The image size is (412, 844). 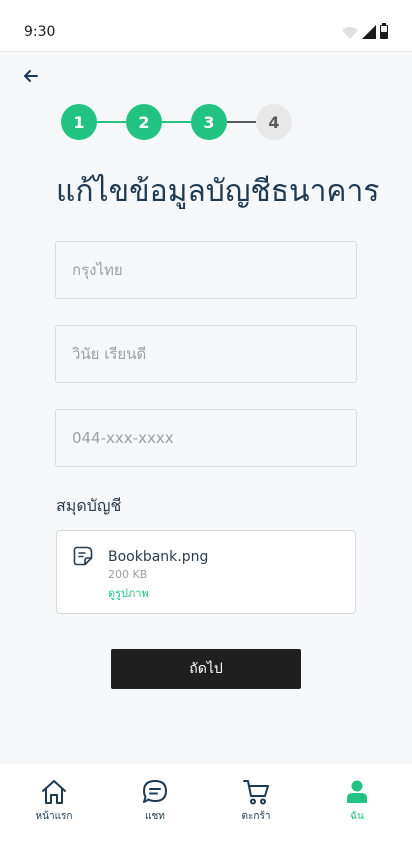 What do you see at coordinates (369, 32) in the screenshot?
I see `signal-icon` at bounding box center [369, 32].